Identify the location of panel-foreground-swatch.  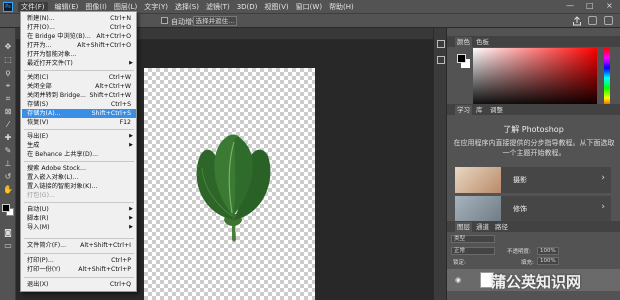
(461, 58).